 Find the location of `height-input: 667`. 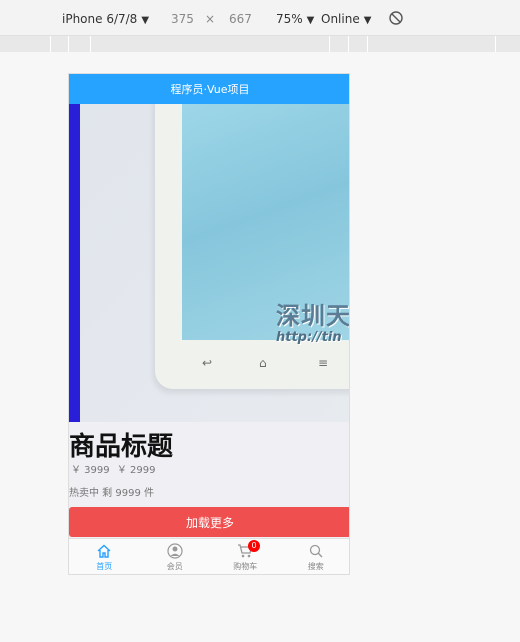

height-input: 667 is located at coordinates (240, 19).